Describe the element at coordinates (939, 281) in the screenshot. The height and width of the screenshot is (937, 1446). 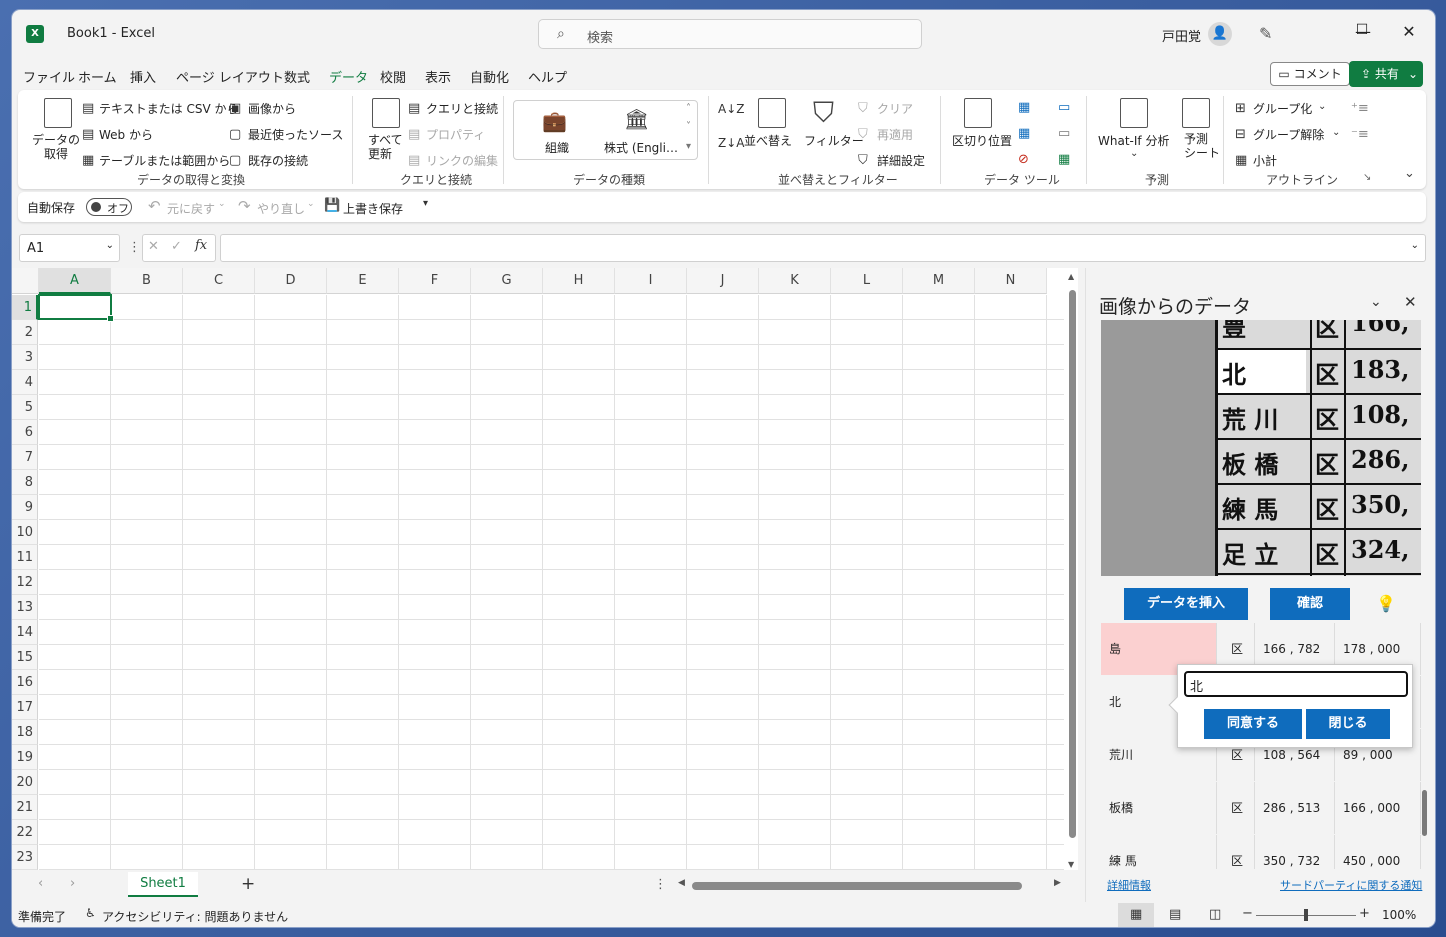
I see `column-header-m: M` at that location.